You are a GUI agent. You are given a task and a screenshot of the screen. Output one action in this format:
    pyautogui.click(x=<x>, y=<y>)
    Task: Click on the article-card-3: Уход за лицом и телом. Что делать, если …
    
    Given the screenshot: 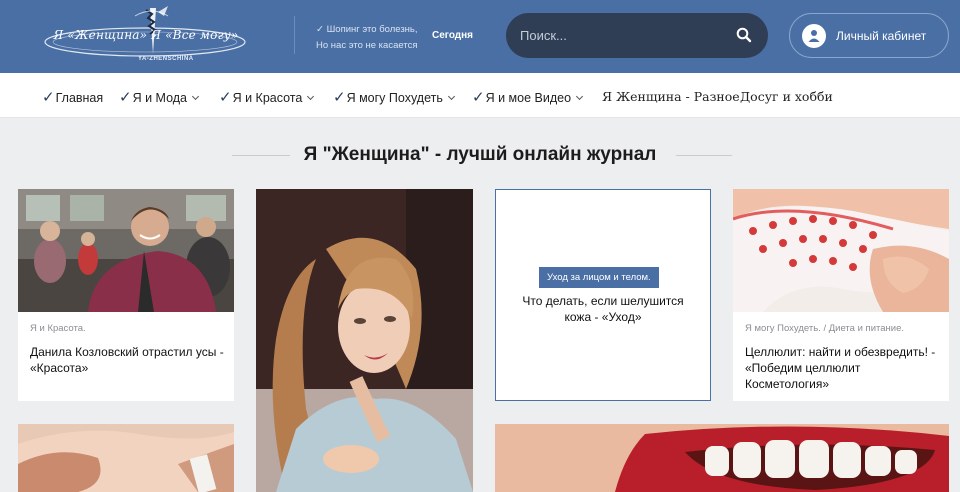 What is the action you would take?
    pyautogui.click(x=603, y=295)
    